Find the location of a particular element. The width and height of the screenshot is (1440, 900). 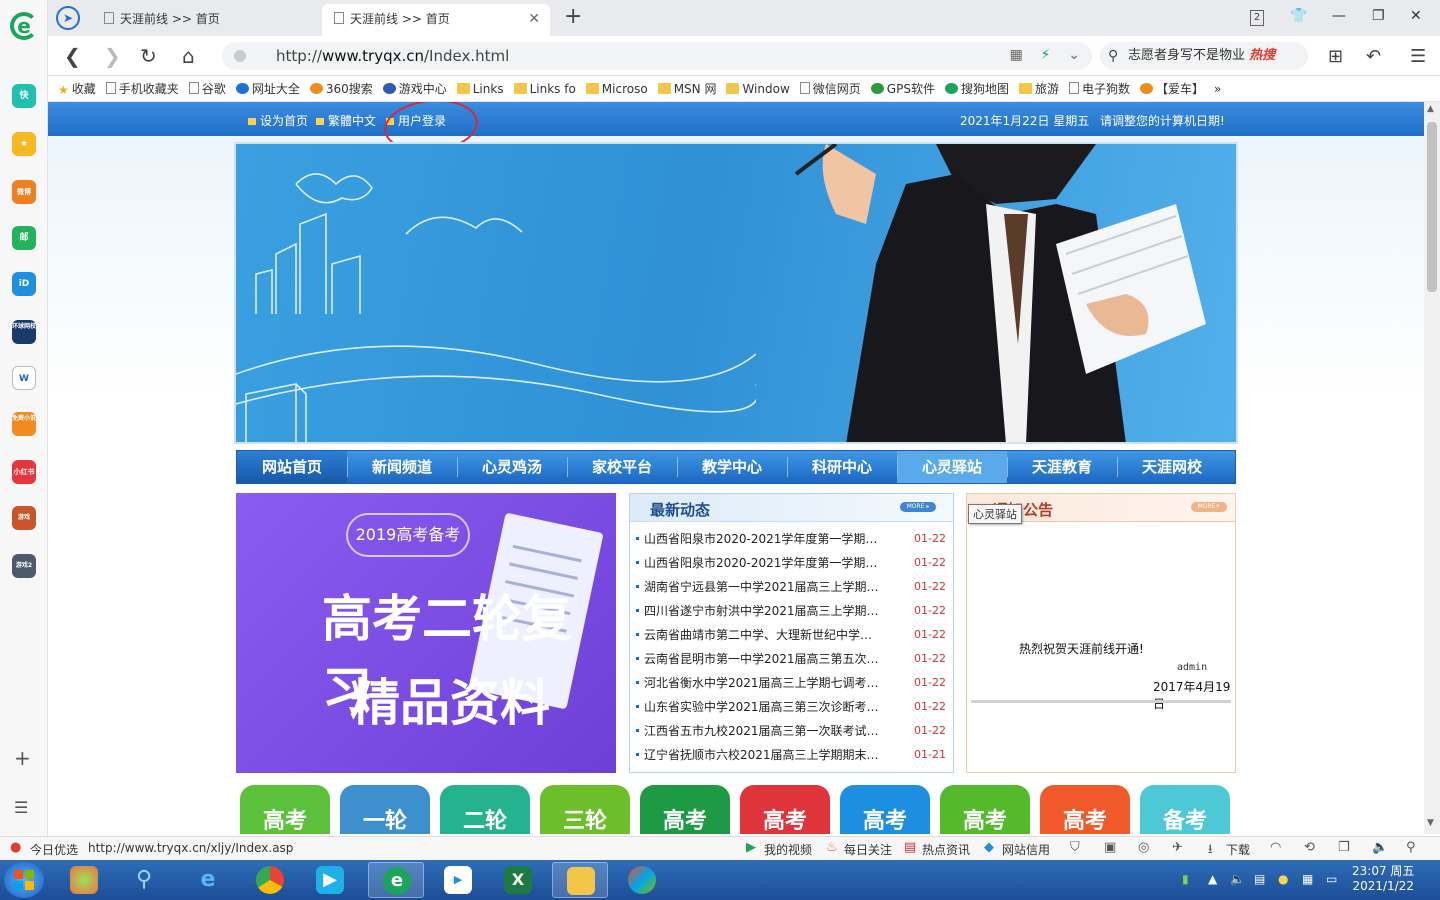

display-icon: ▭ is located at coordinates (1331, 879).